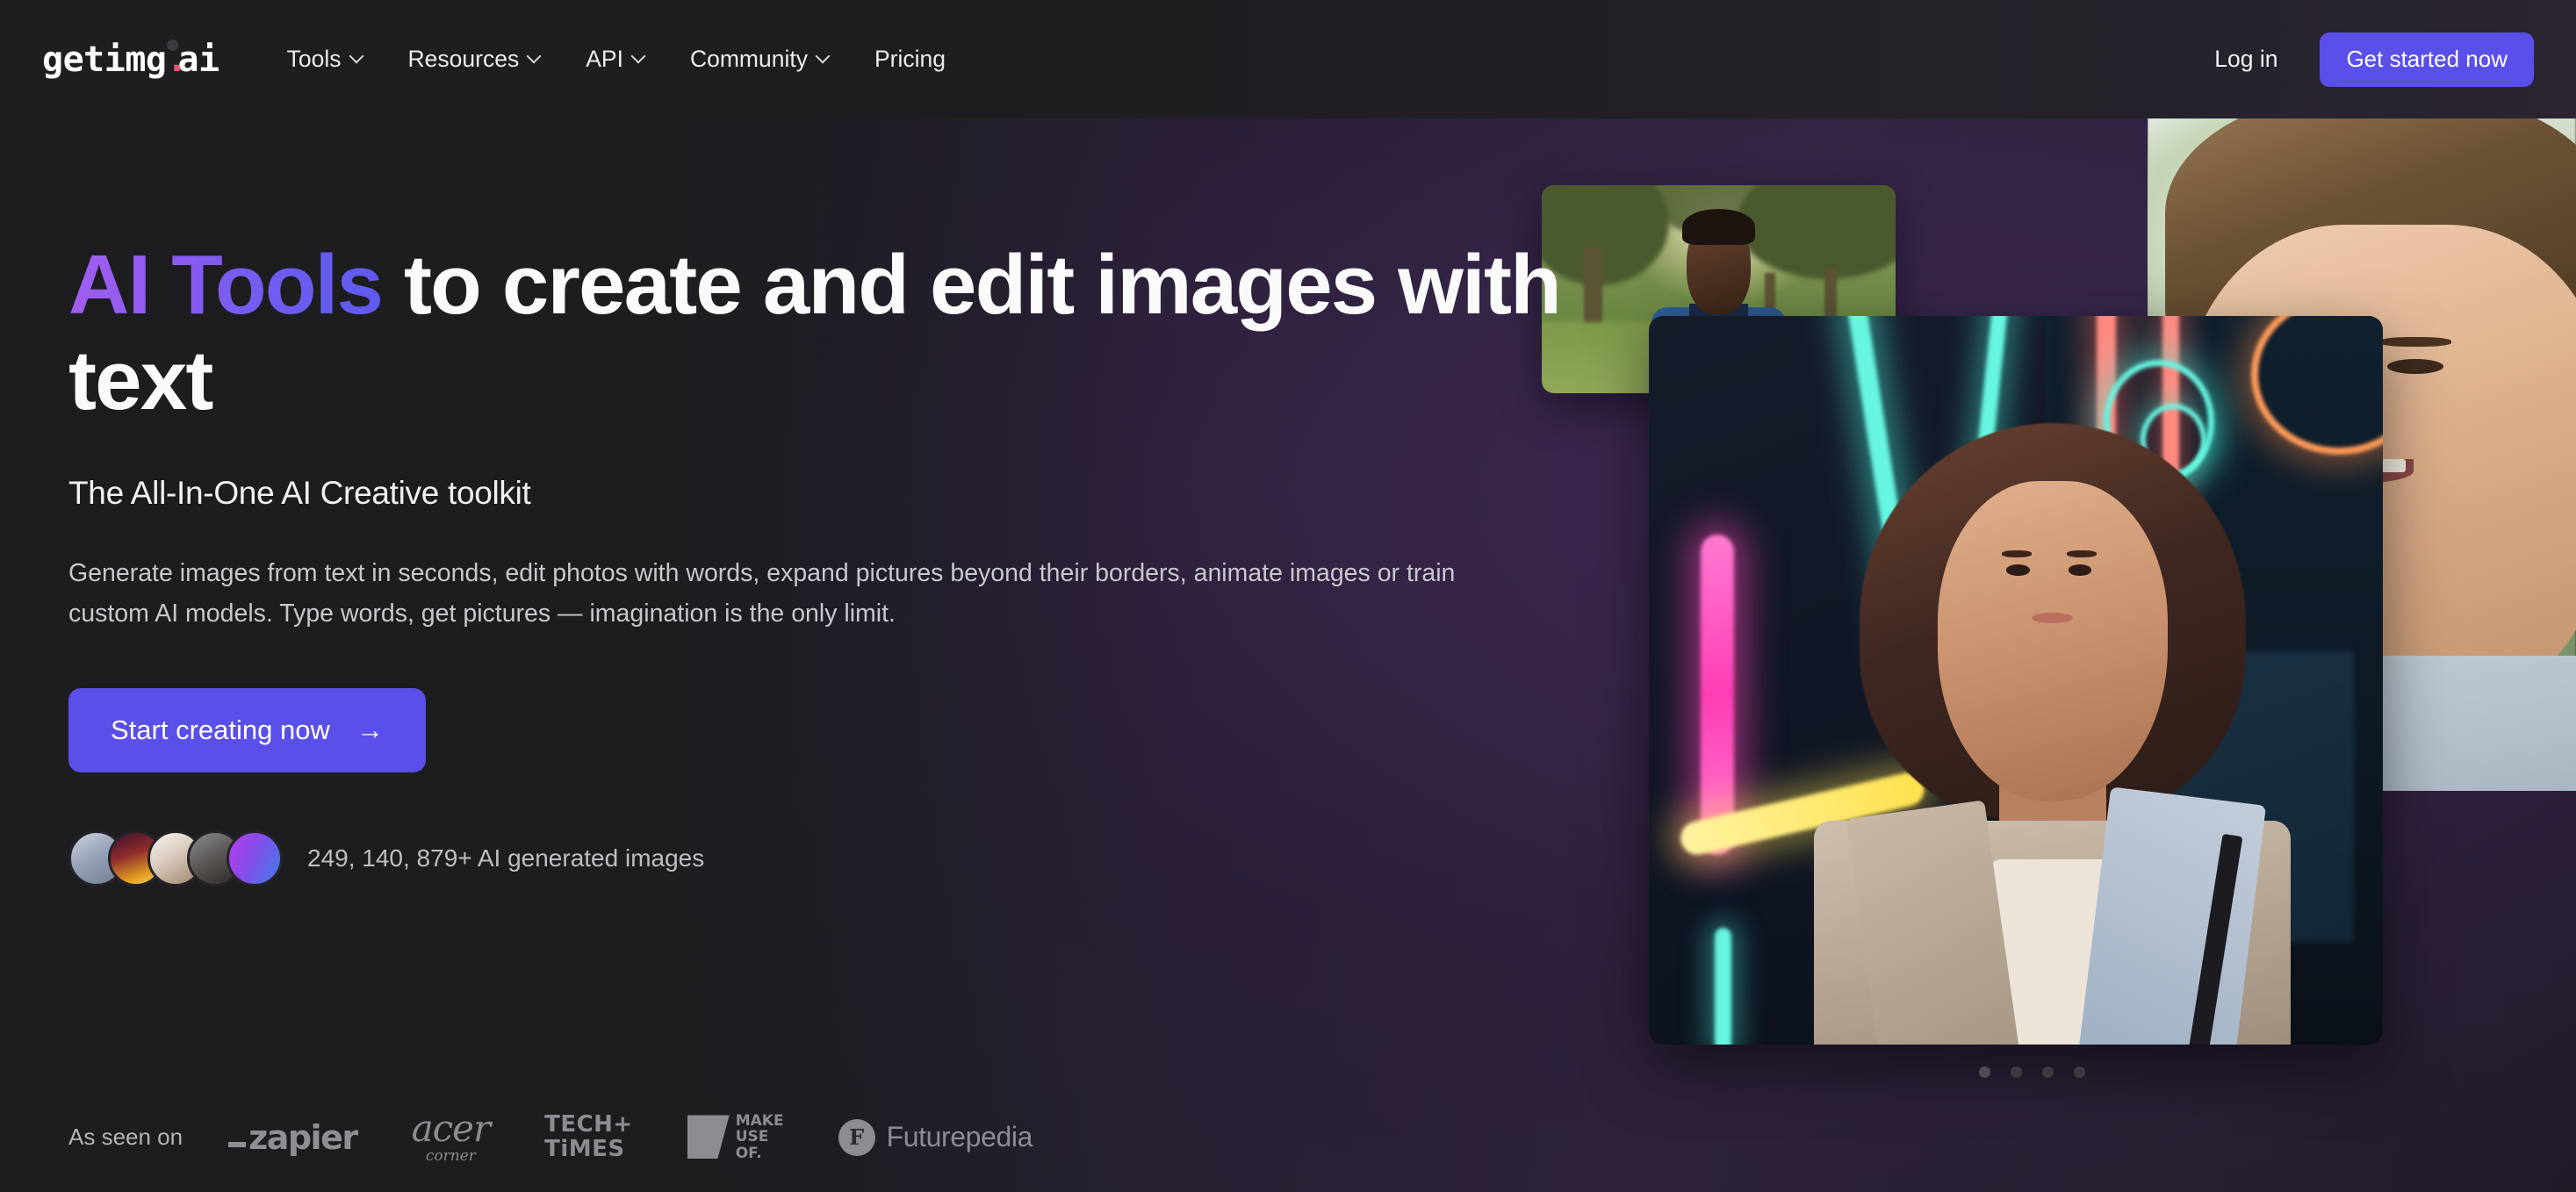 The image size is (2576, 1192). I want to click on zapier-label: zapier, so click(303, 1137).